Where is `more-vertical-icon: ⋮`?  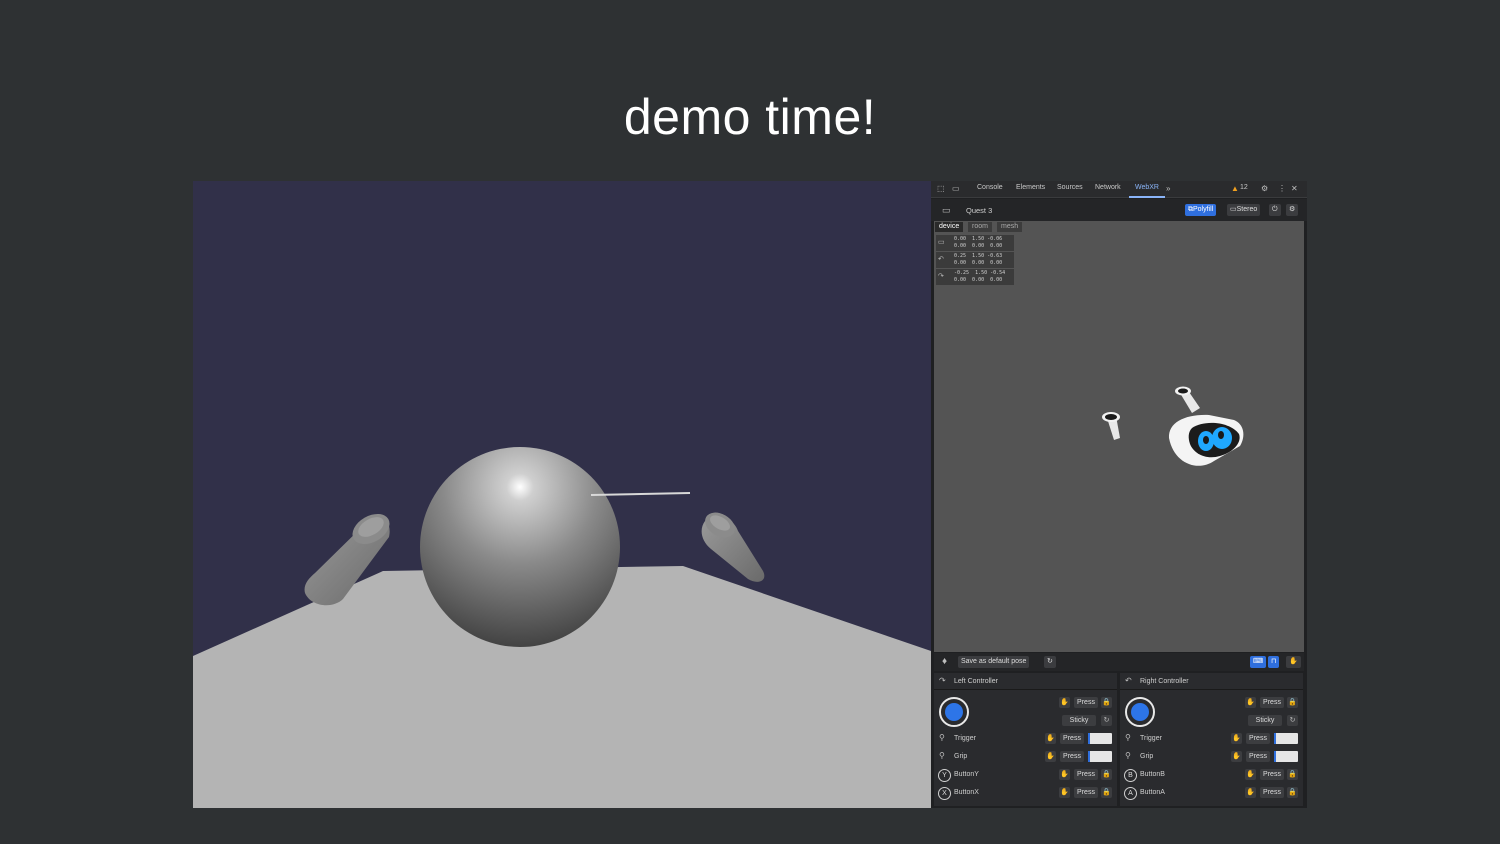
more-vertical-icon: ⋮ is located at coordinates (1282, 189).